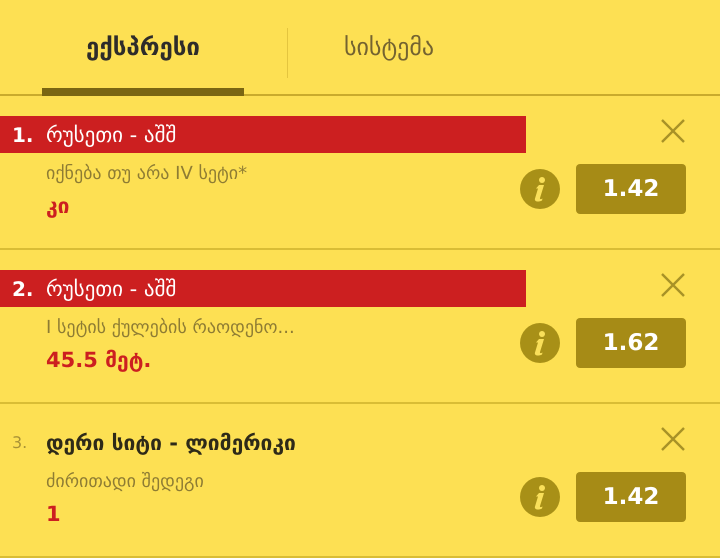 The height and width of the screenshot is (558, 720). Describe the element at coordinates (99, 360) in the screenshot. I see `pick-value: 45.5 მეტ.` at that location.